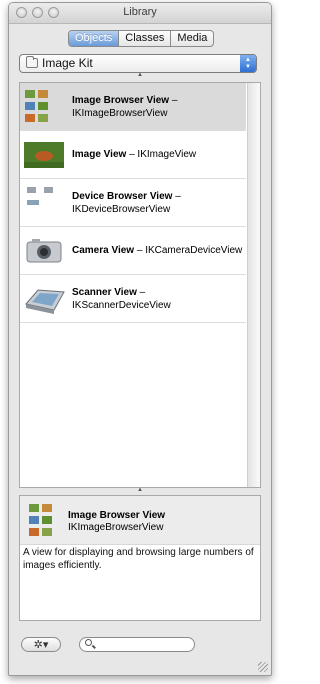 This screenshot has height=684, width=320. What do you see at coordinates (88, 642) in the screenshot?
I see `search-icon` at bounding box center [88, 642].